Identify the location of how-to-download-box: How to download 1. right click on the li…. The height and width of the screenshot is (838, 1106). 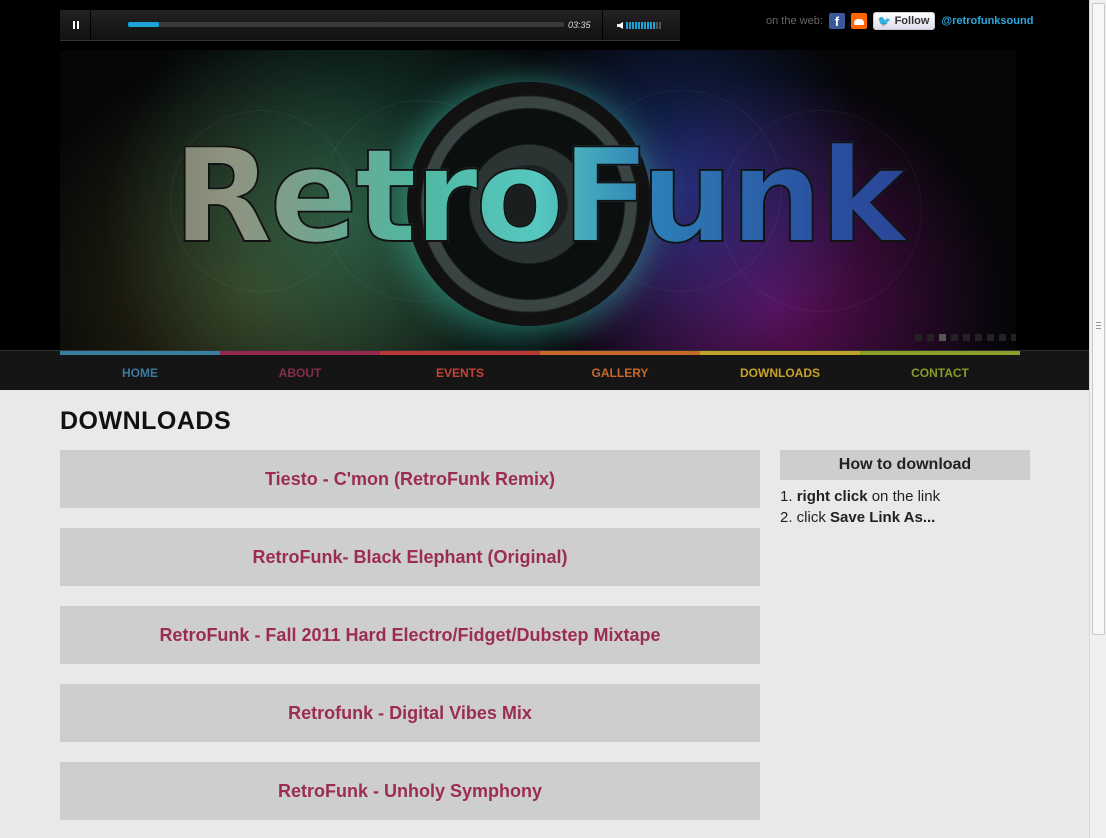
(905, 489).